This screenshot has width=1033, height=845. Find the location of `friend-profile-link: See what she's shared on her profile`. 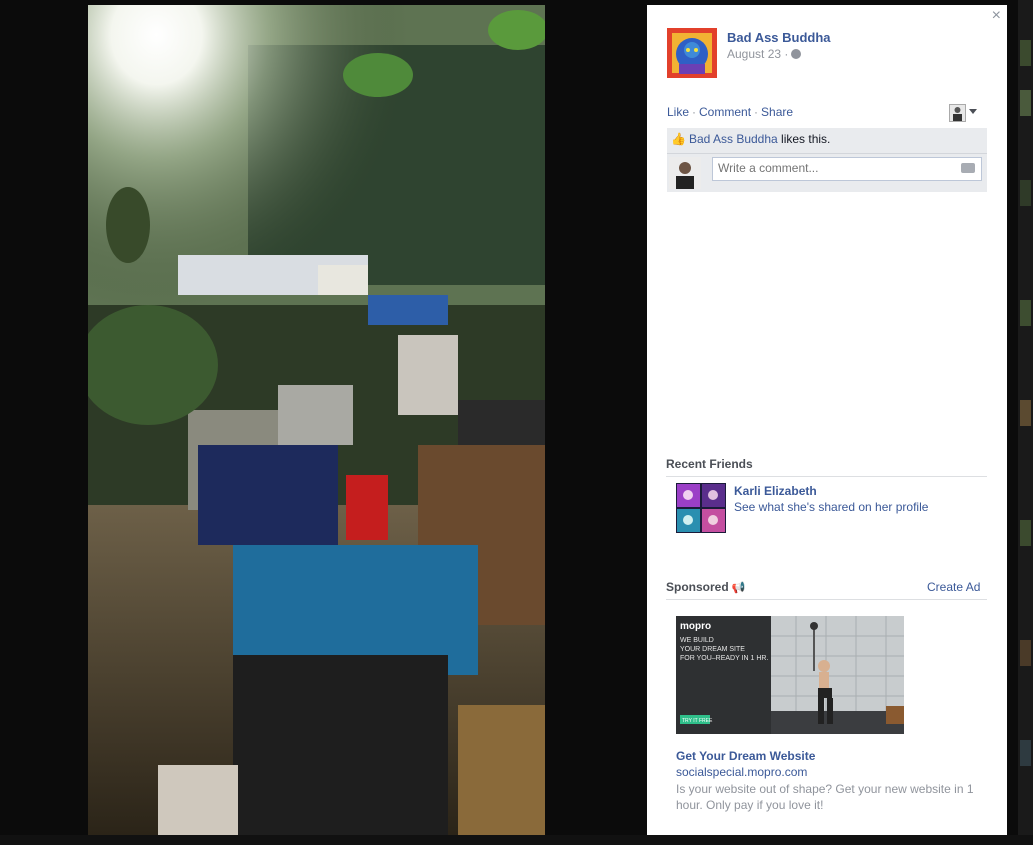

friend-profile-link: See what she's shared on her profile is located at coordinates (831, 507).